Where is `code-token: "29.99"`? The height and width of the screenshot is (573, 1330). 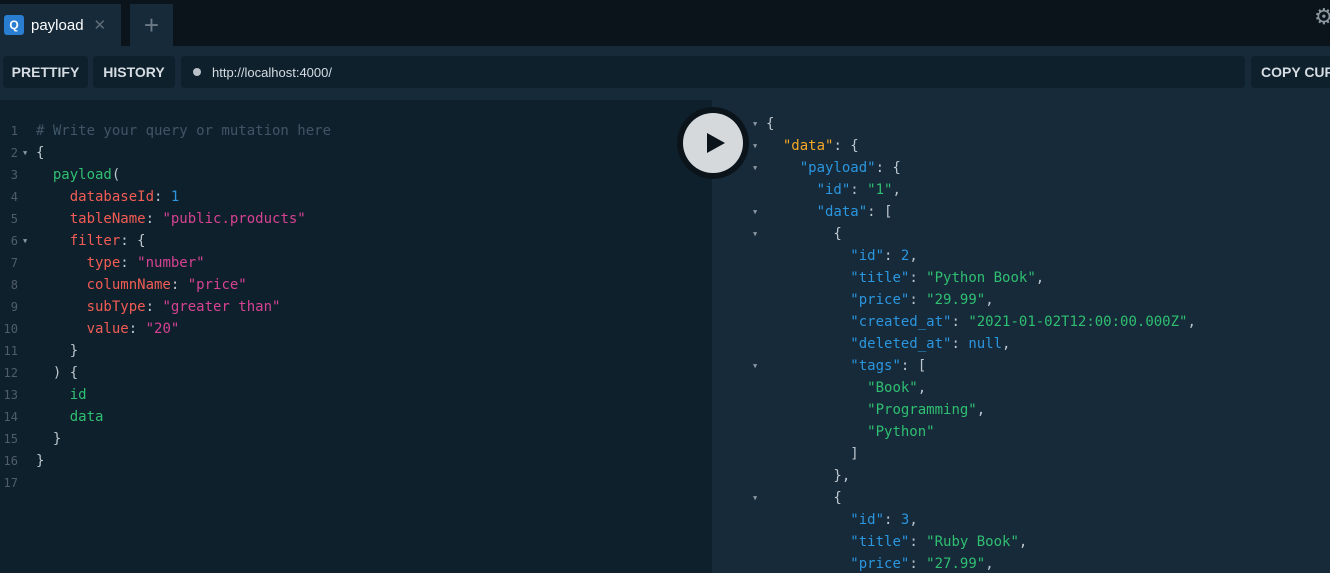
code-token: "29.99" is located at coordinates (956, 300).